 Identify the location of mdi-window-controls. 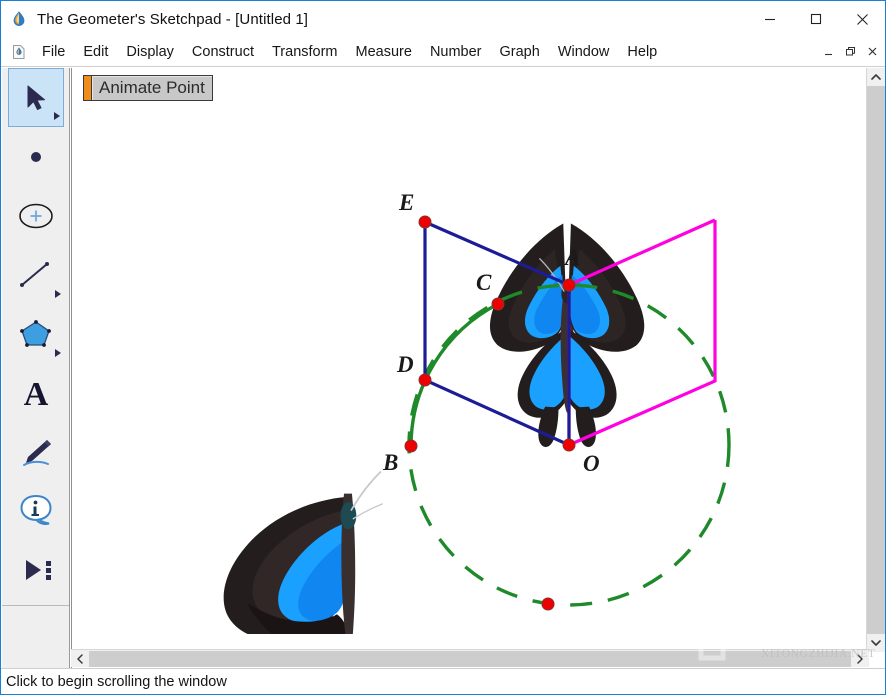
(850, 51).